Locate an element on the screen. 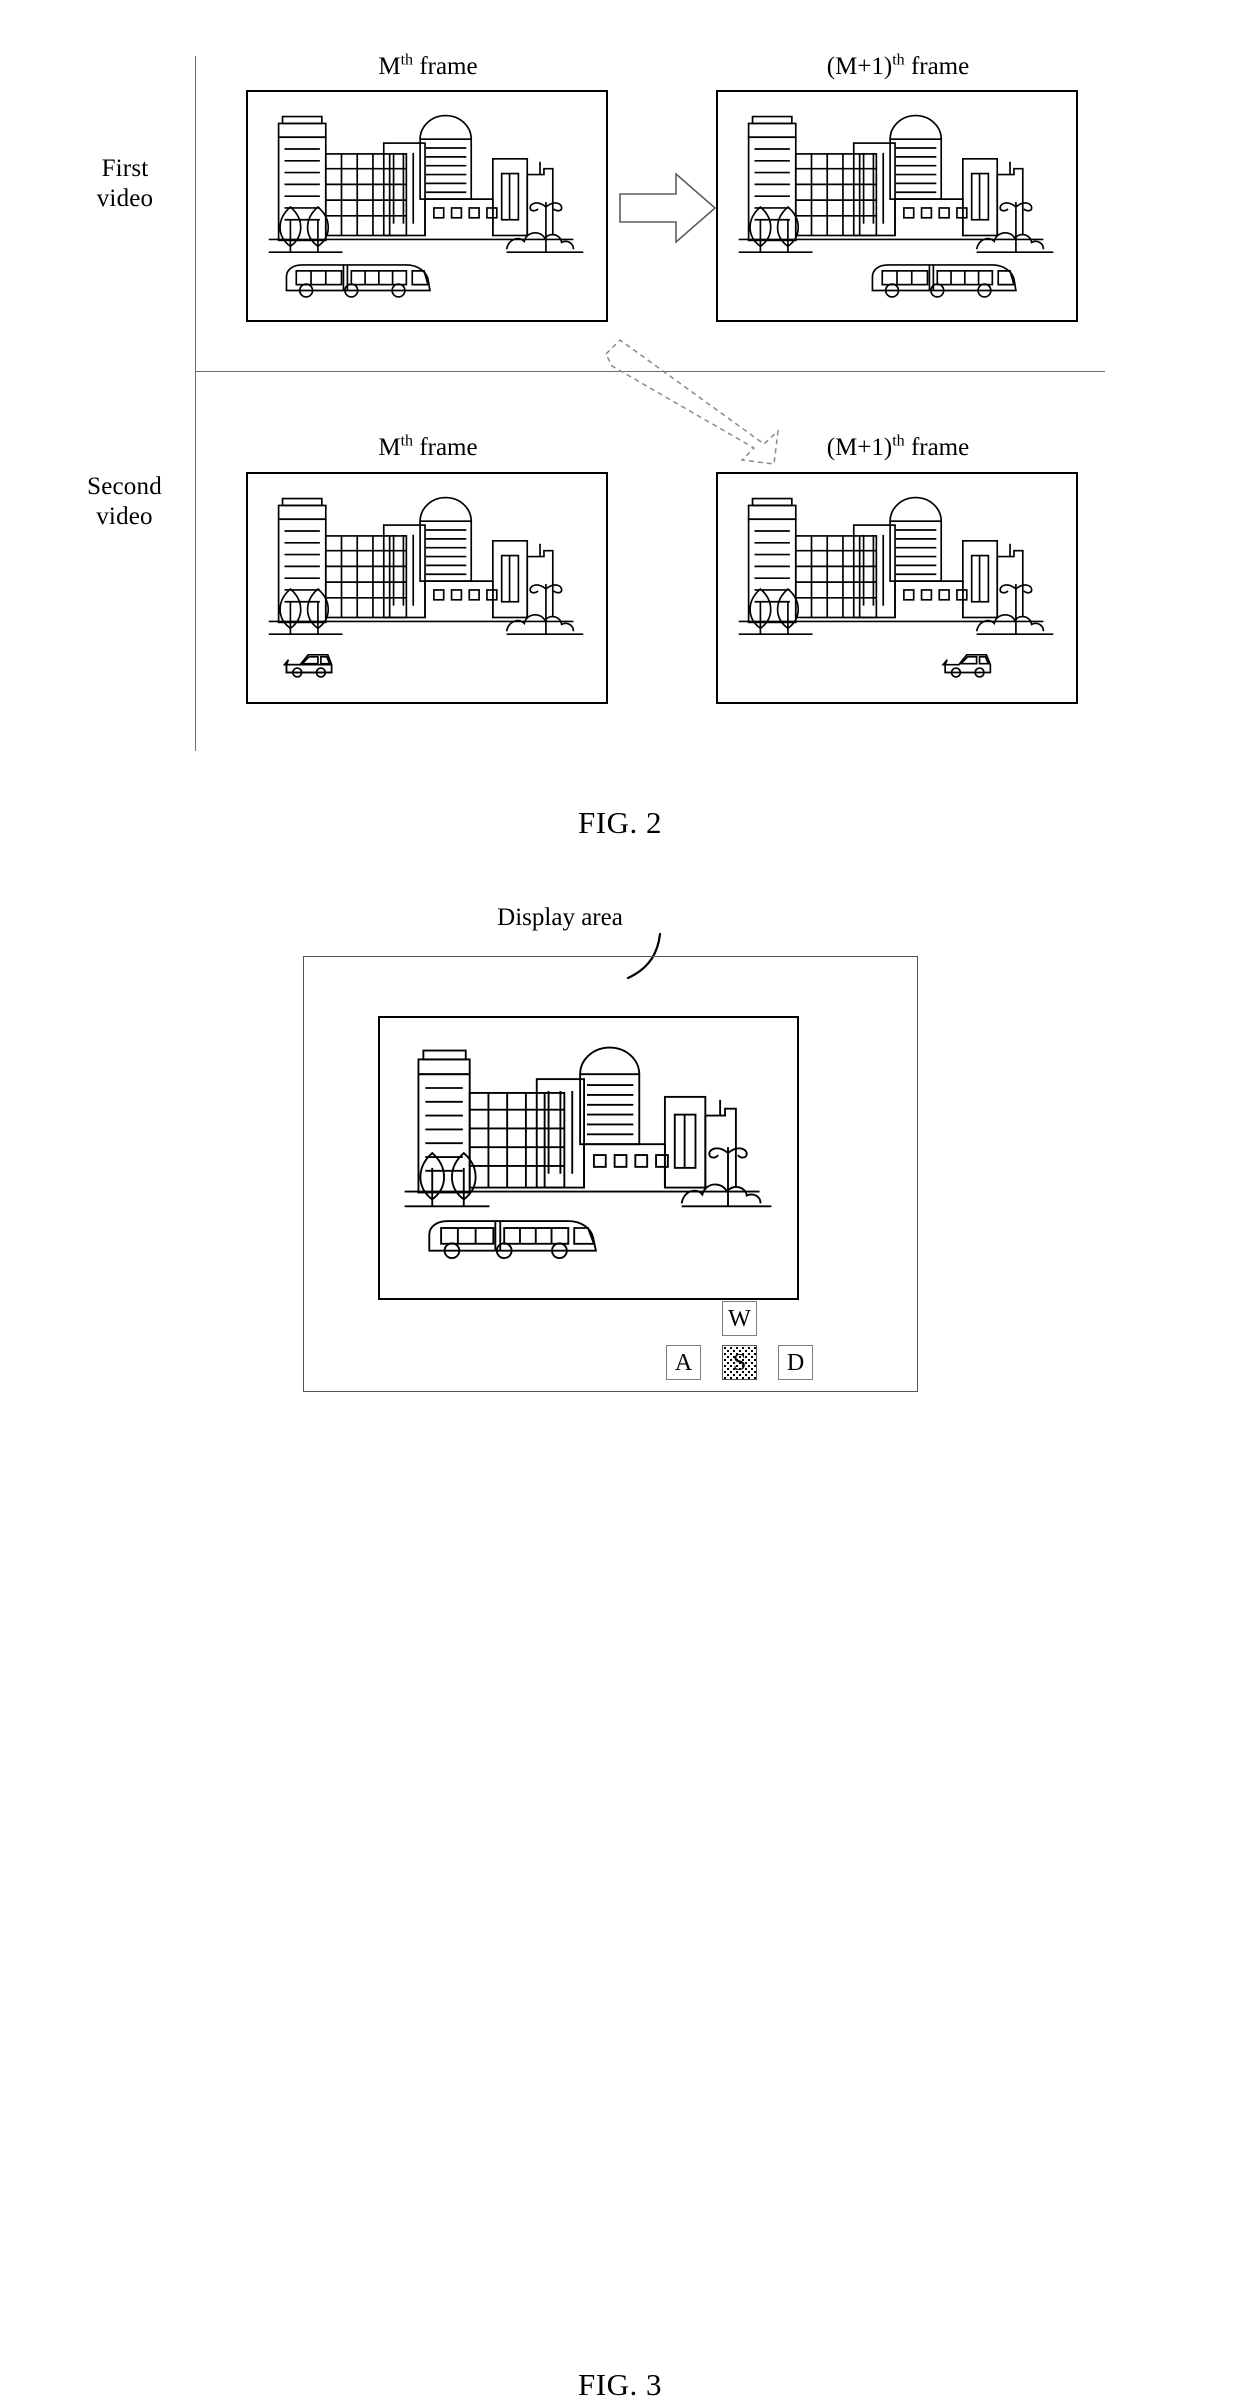 This screenshot has width=1240, height=2403. key-d-label: D is located at coordinates (795, 1362).